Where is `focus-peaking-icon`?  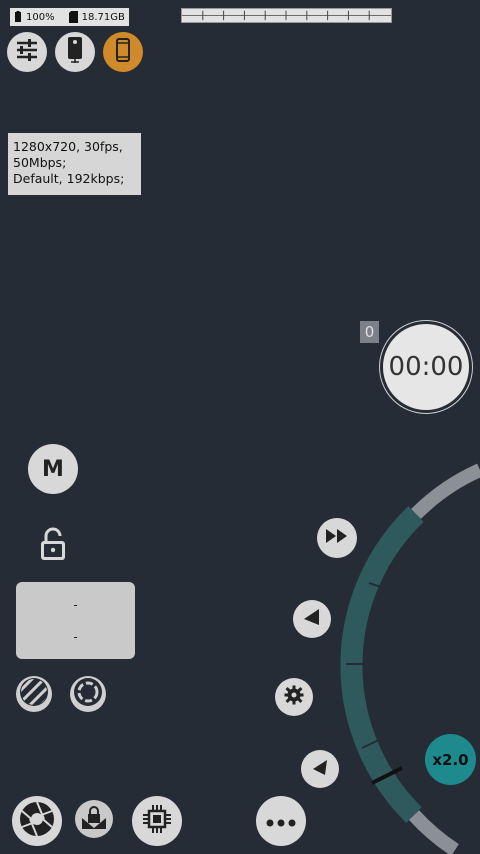 focus-peaking-icon is located at coordinates (88, 694).